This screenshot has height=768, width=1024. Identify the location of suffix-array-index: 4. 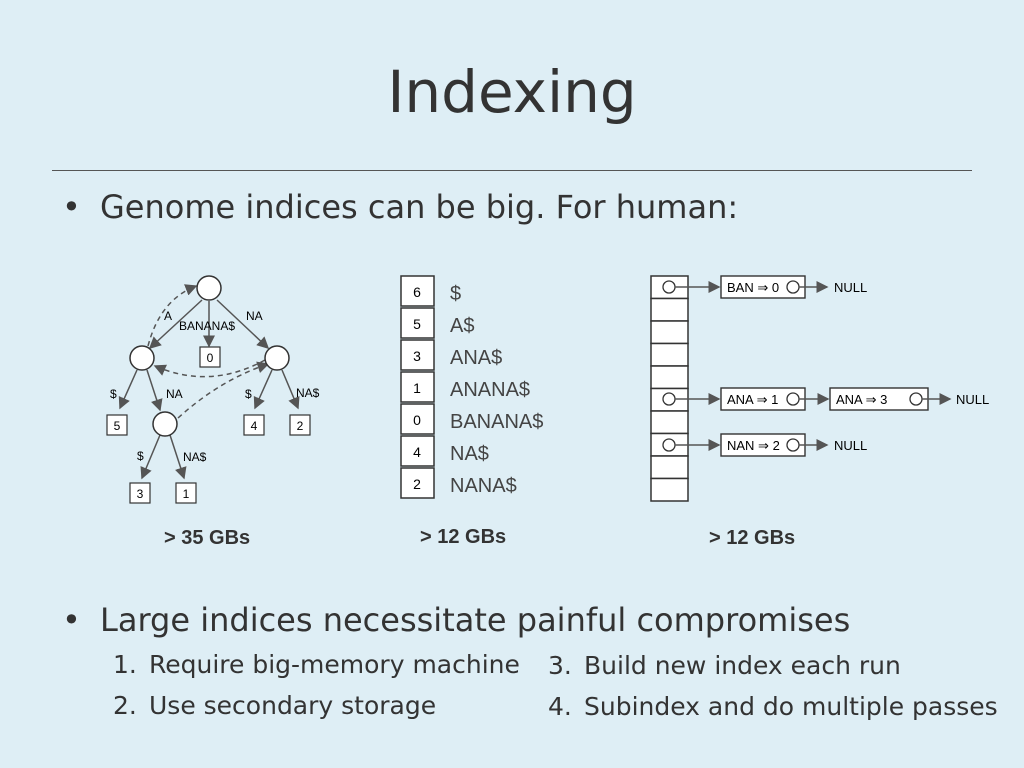
(417, 452).